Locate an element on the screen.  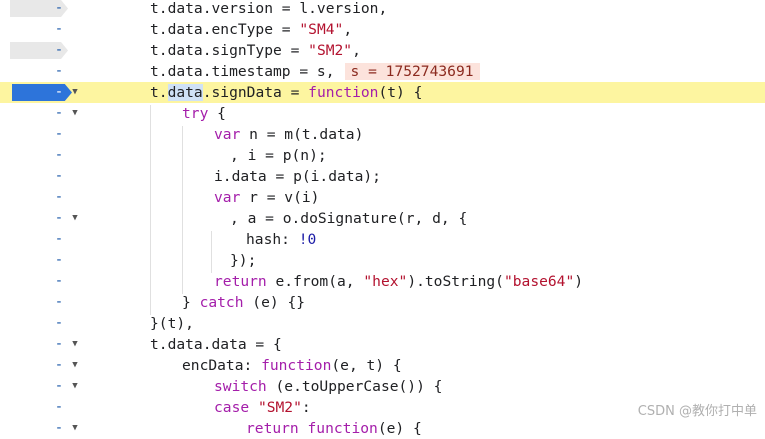
code-token: , i = p(n); is located at coordinates (278, 155).